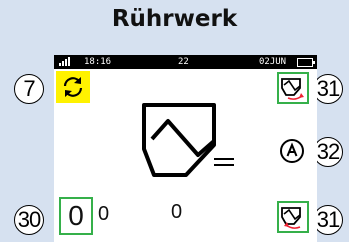 The image size is (349, 242). Describe the element at coordinates (29, 89) in the screenshot. I see `callout-rotate: 7` at that location.